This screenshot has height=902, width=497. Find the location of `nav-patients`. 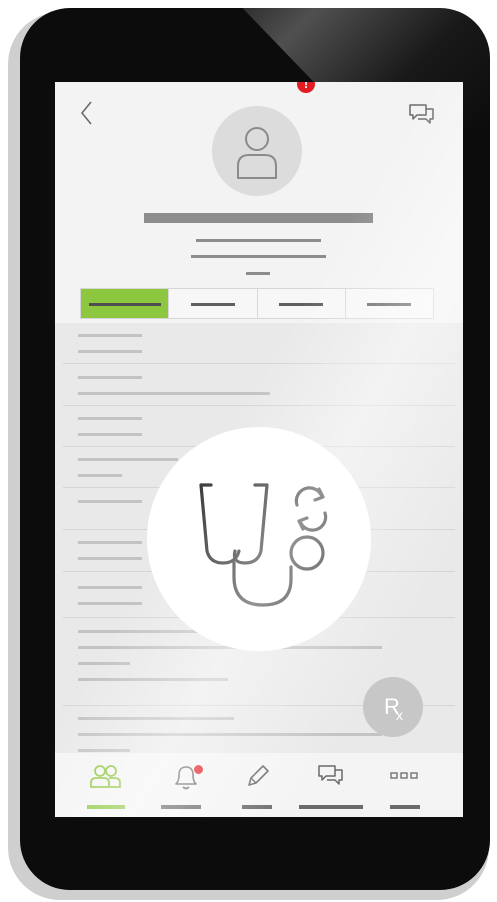

nav-patients is located at coordinates (105, 785).